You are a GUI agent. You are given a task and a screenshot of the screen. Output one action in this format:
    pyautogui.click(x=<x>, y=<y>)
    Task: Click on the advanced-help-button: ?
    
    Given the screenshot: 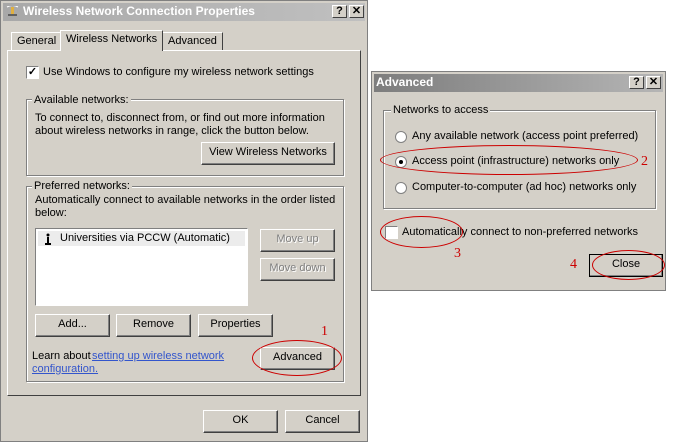 What is the action you would take?
    pyautogui.click(x=636, y=82)
    